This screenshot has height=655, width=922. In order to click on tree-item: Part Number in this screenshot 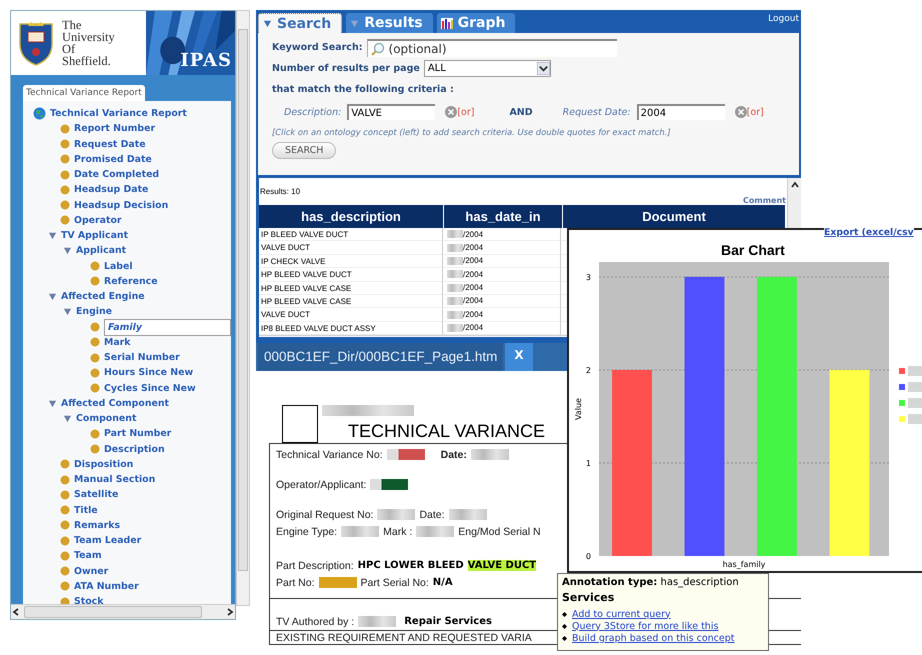, I will do `click(138, 434)`.